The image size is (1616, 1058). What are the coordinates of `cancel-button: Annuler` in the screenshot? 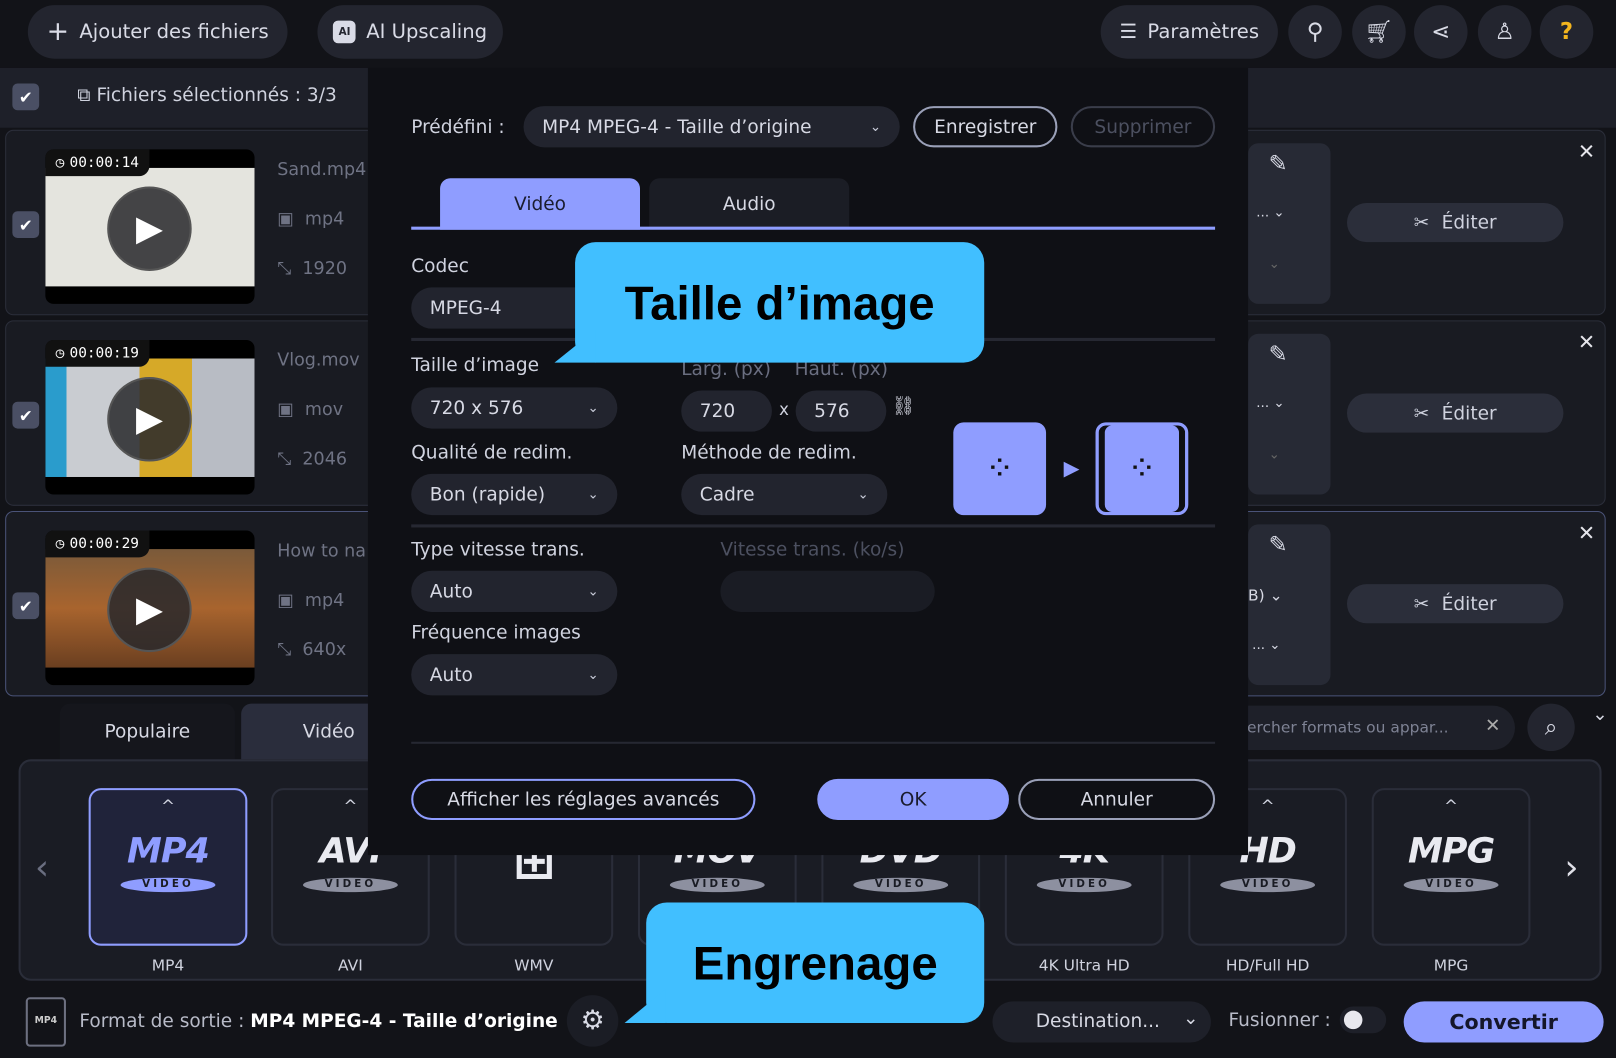 It's located at (1117, 799).